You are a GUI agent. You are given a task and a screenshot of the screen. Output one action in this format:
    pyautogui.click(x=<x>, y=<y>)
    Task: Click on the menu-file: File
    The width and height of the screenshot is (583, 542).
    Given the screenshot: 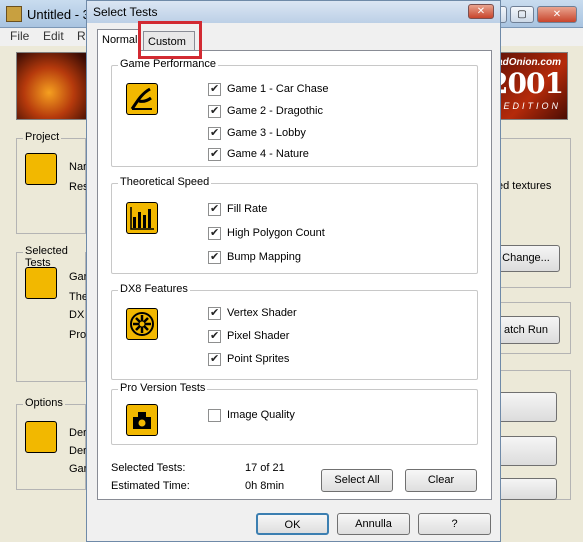 What is the action you would take?
    pyautogui.click(x=19, y=36)
    